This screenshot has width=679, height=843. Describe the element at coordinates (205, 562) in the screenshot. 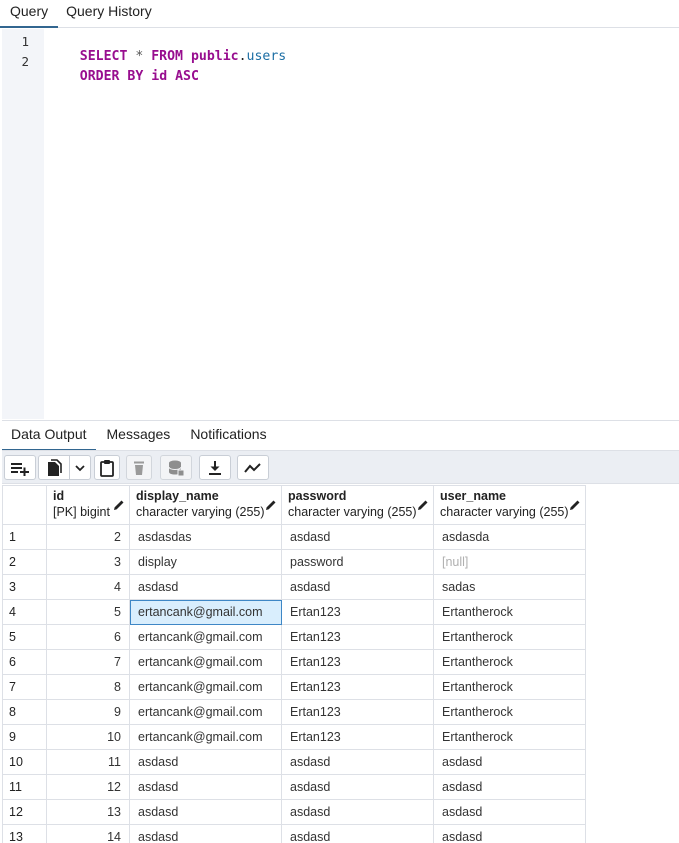

I see `cell-display-name: display` at that location.